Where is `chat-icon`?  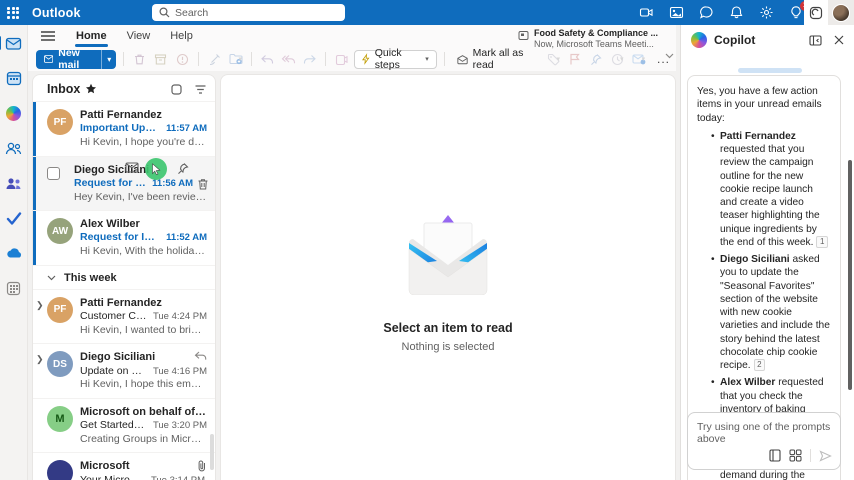
chat-icon is located at coordinates (706, 13).